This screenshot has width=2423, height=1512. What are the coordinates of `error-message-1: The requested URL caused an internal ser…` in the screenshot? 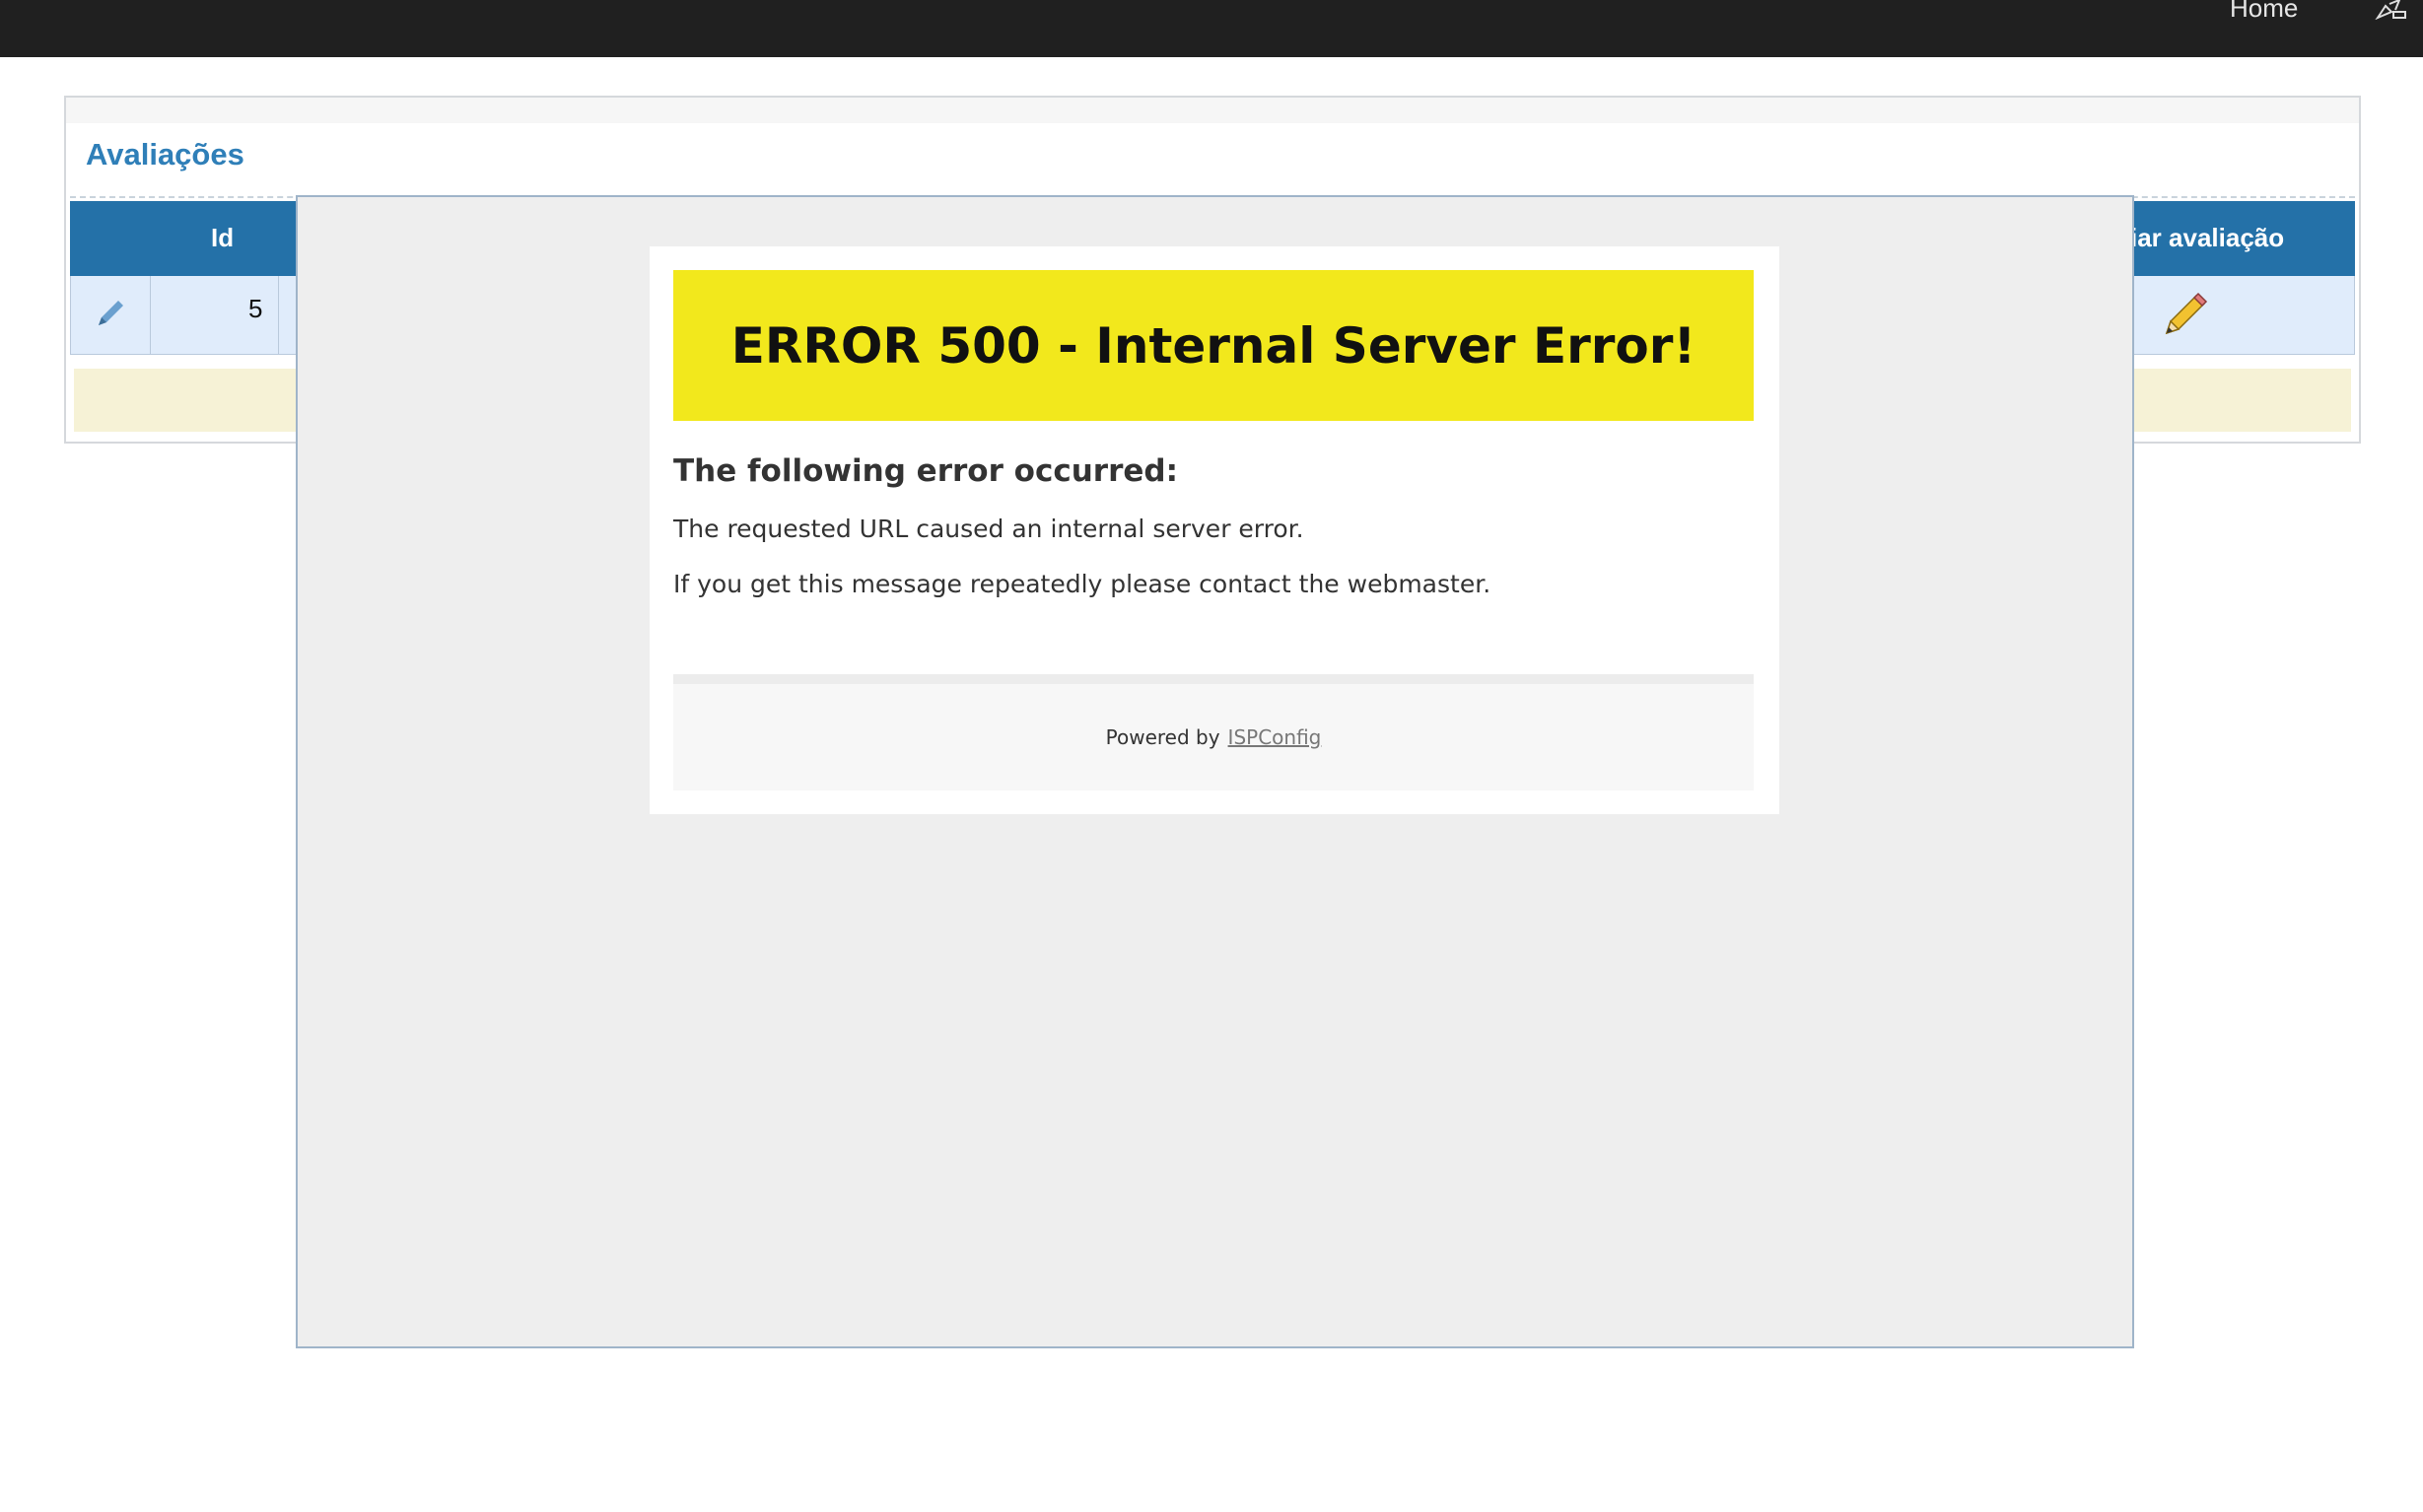 It's located at (988, 529).